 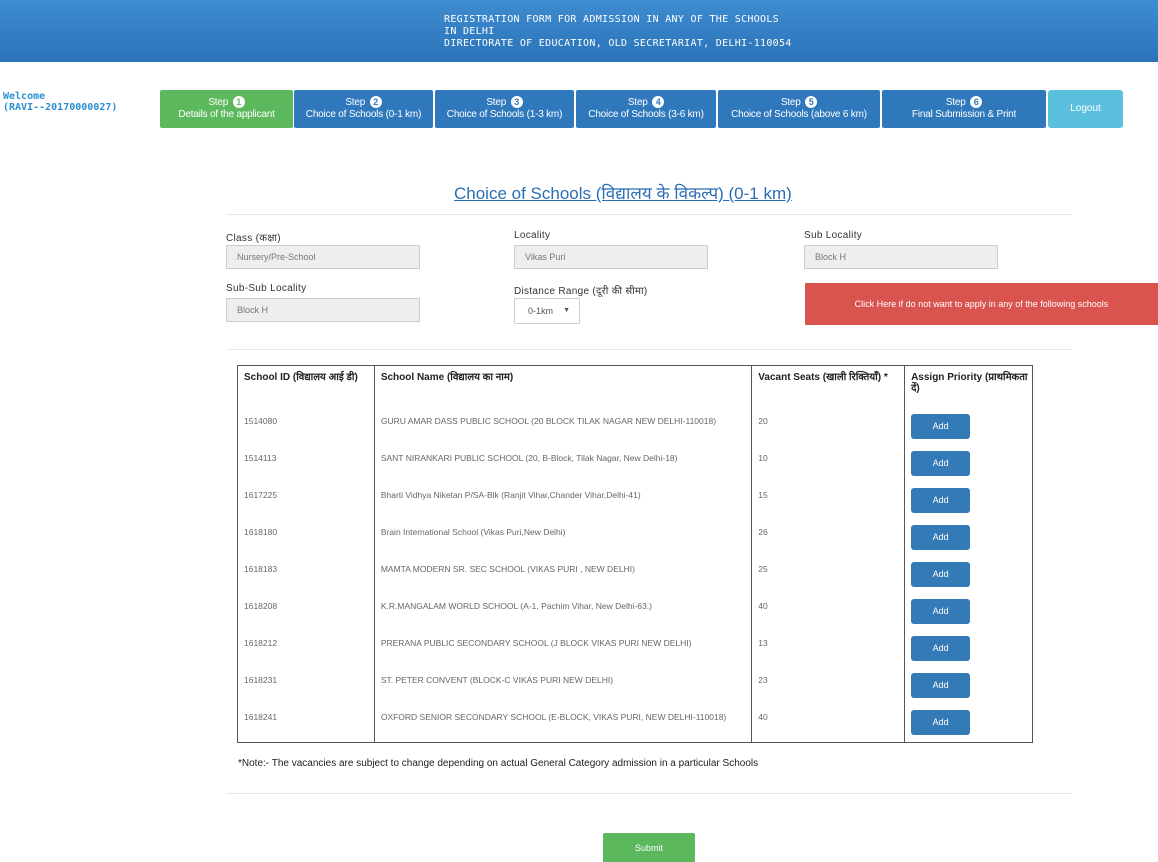 I want to click on class-label: Class (कक्षा), so click(x=253, y=238).